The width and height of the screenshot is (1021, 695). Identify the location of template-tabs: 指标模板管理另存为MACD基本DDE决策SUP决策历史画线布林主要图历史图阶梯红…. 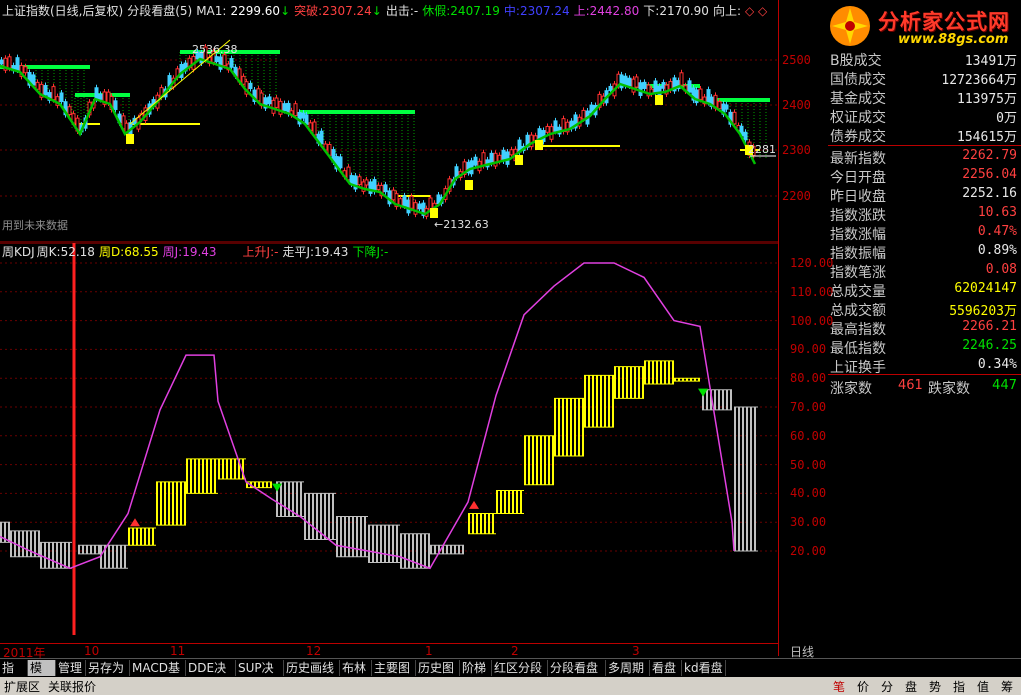
(510, 674).